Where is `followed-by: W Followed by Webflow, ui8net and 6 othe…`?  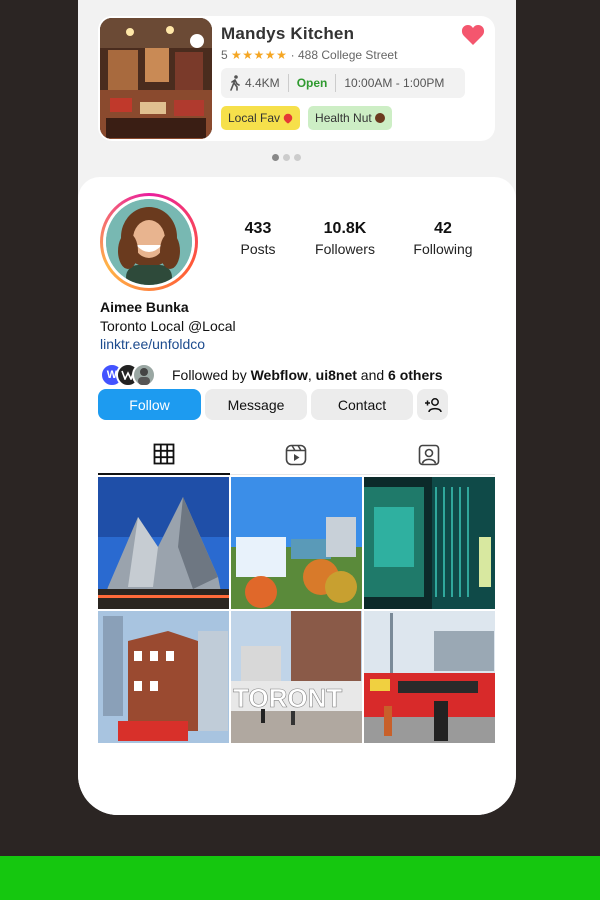
followed-by: W Followed by Webflow, ui8net and 6 othe… is located at coordinates (271, 375).